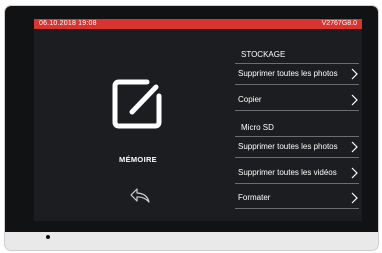 The width and height of the screenshot is (382, 253). I want to click on sd-delete-videos-item: Supprimer toutes les vidéos, so click(297, 173).